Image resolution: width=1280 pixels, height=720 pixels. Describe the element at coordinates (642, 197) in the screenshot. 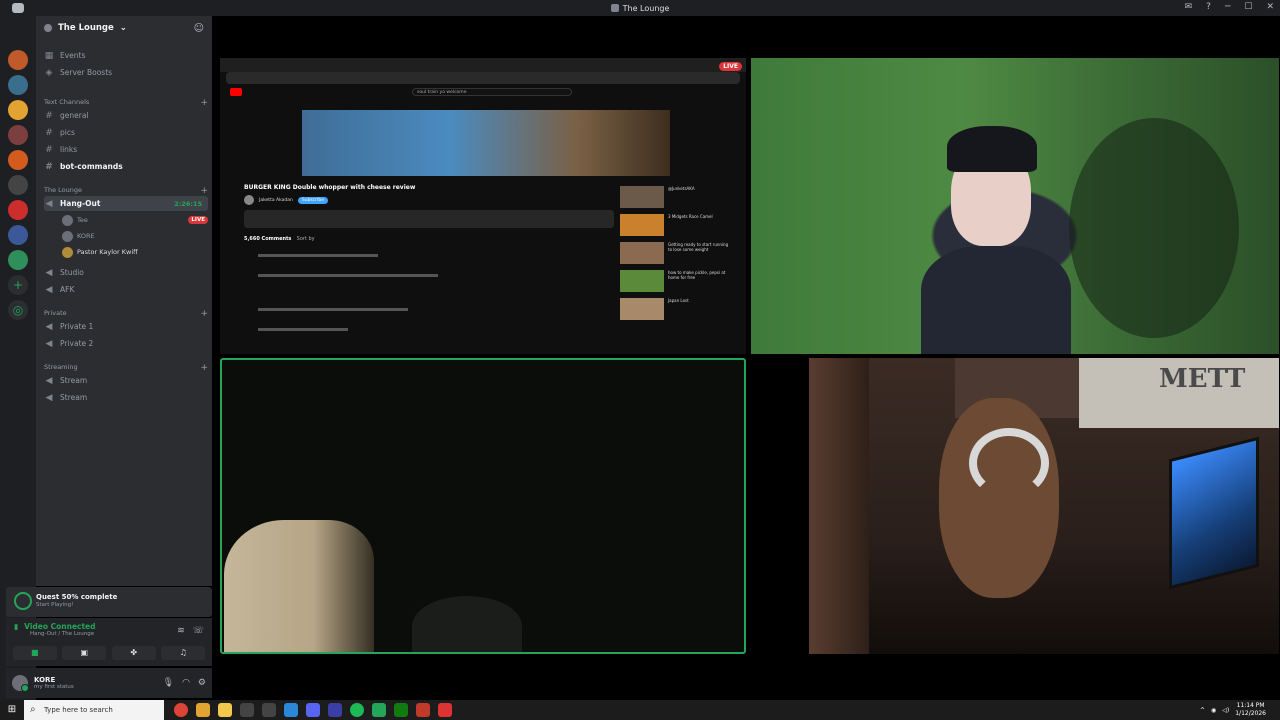

I see `thumbnail` at that location.